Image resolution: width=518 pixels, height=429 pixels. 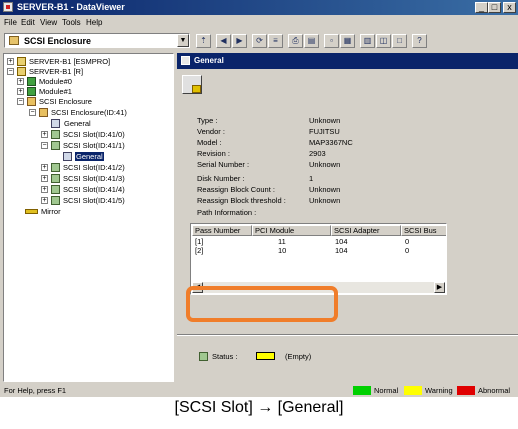 I want to click on status-color-swatch, so click(x=265, y=356).